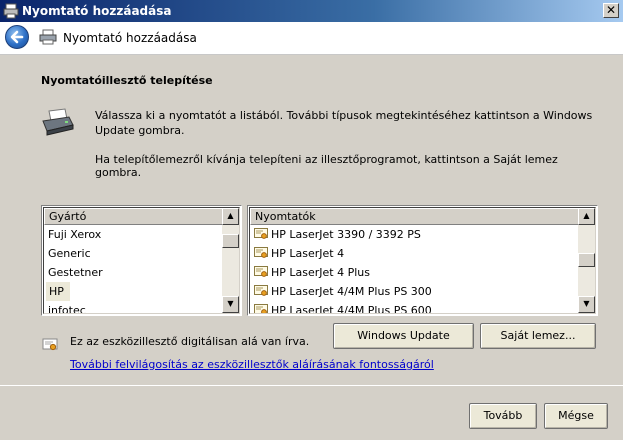 Image resolution: width=623 pixels, height=440 pixels. I want to click on manufacturer-item-label: infotec, so click(67, 309).